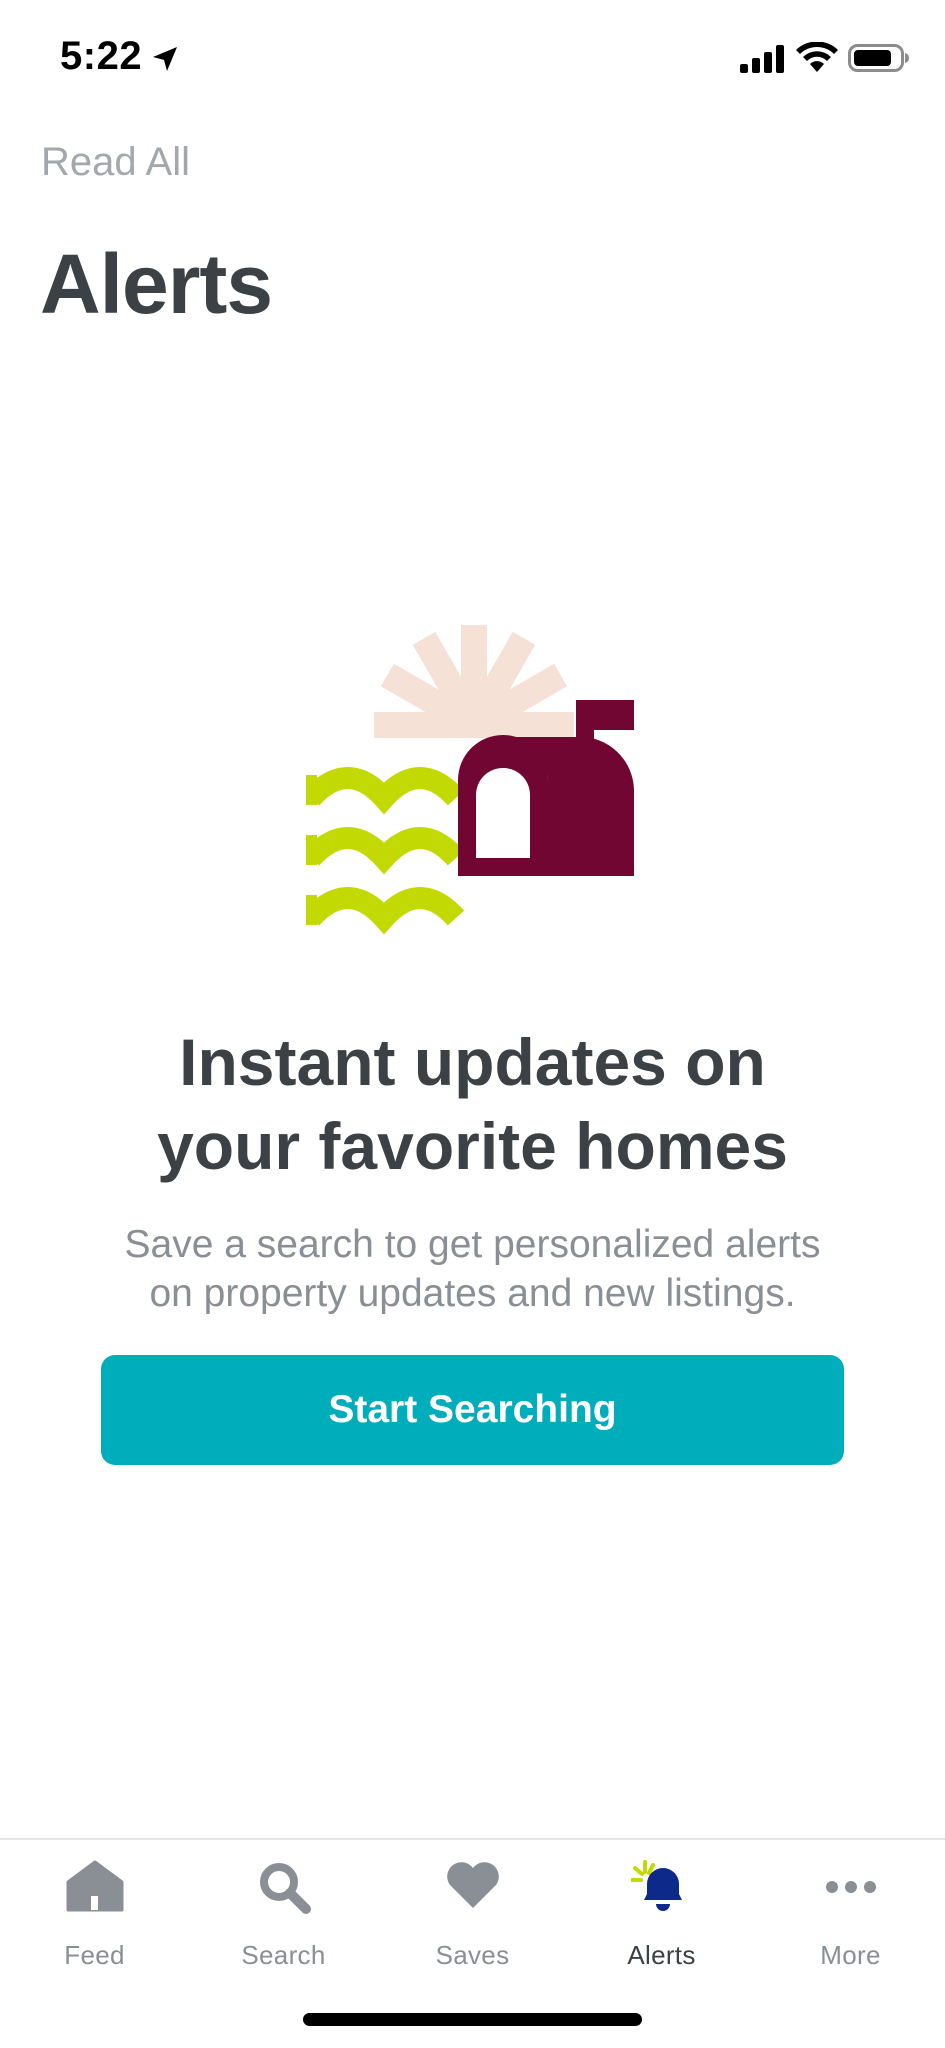  What do you see at coordinates (156, 284) in the screenshot?
I see `page-title: Alerts` at bounding box center [156, 284].